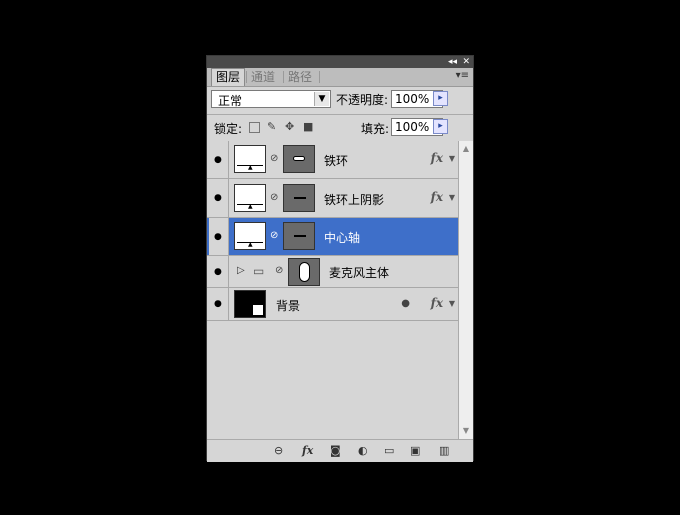 The height and width of the screenshot is (515, 680). What do you see at coordinates (307, 450) in the screenshot?
I see `add-style-icon: fx` at bounding box center [307, 450].